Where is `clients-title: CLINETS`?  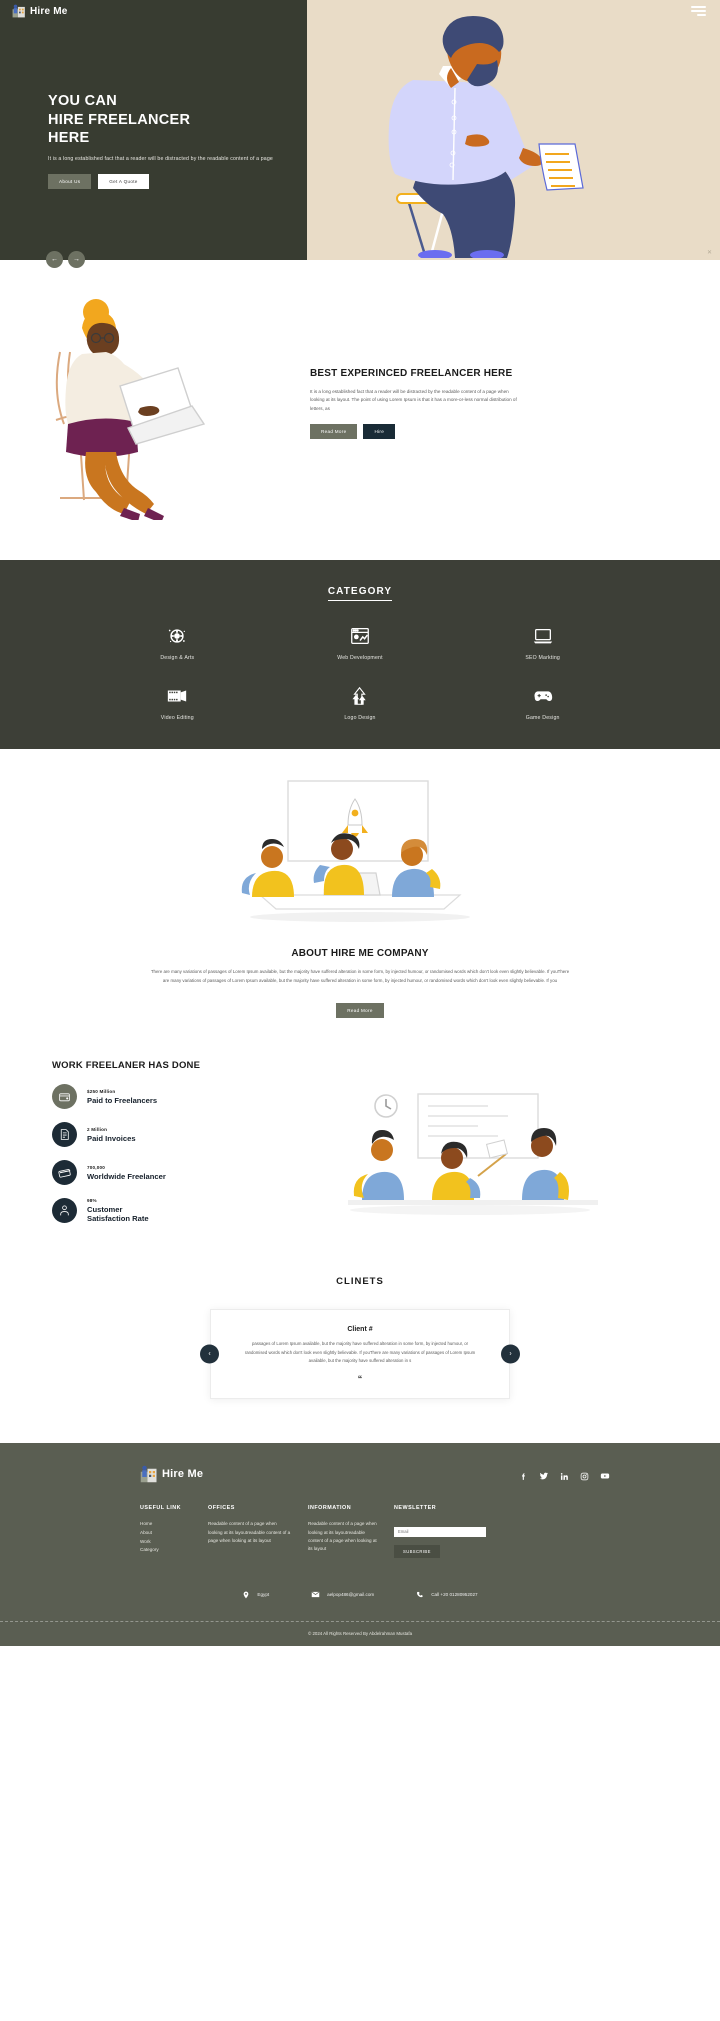 clients-title: CLINETS is located at coordinates (360, 1282).